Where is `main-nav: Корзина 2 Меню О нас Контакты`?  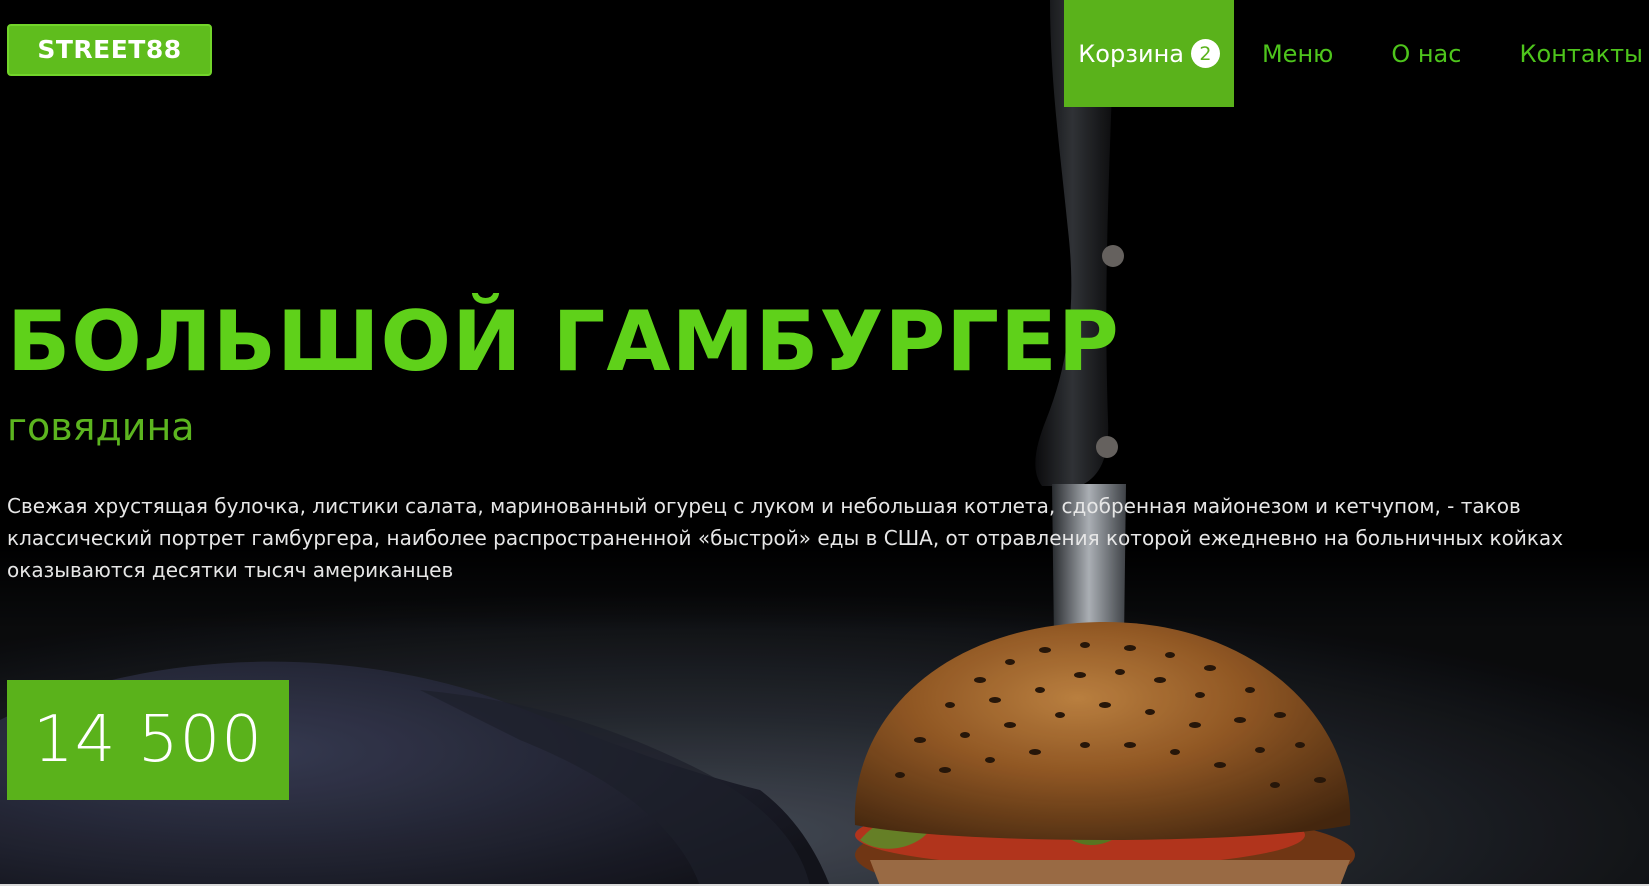 main-nav: Корзина 2 Меню О нас Контакты is located at coordinates (1356, 53).